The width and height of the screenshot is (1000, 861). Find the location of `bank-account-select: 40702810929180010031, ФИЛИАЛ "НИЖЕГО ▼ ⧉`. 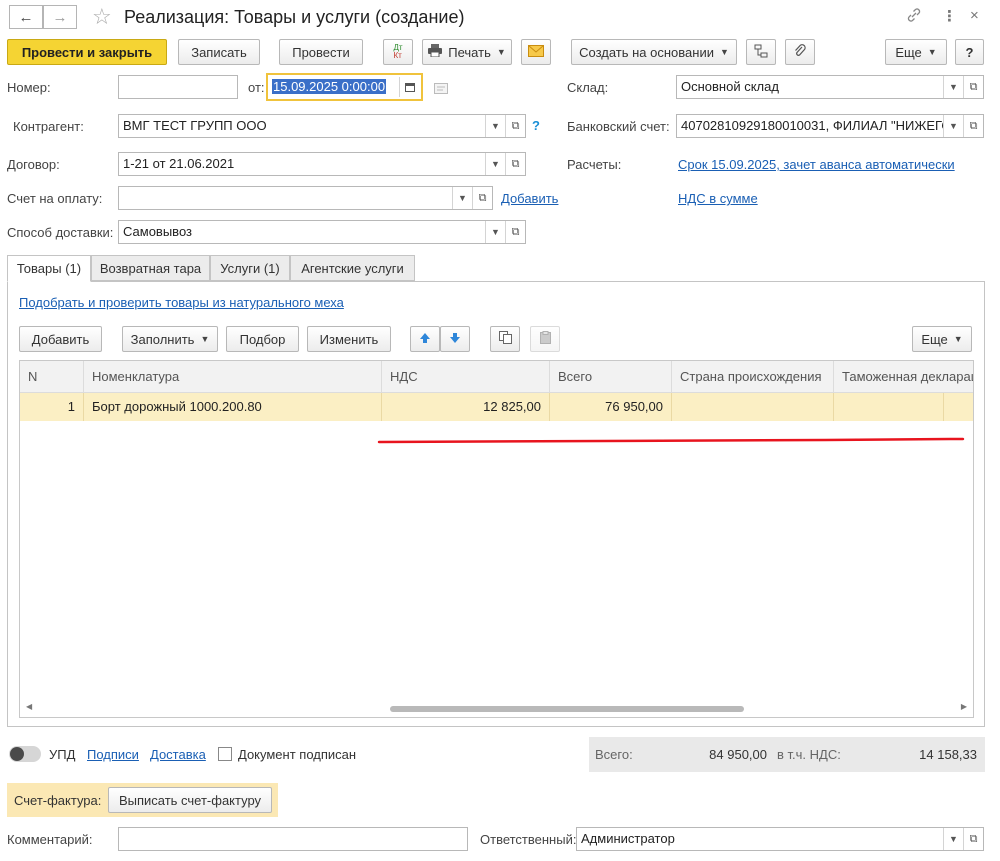

bank-account-select: 40702810929180010031, ФИЛИАЛ "НИЖЕГО ▼ ⧉ is located at coordinates (830, 126).